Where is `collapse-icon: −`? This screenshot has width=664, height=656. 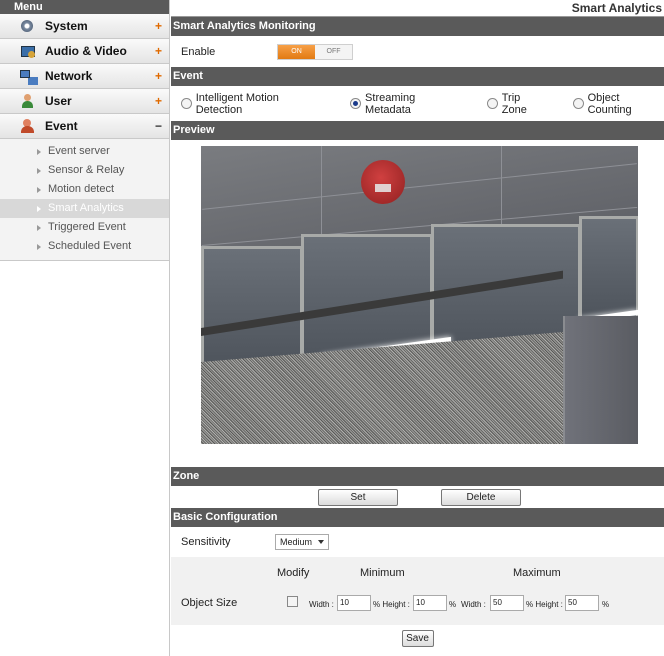
collapse-icon: − is located at coordinates (158, 126).